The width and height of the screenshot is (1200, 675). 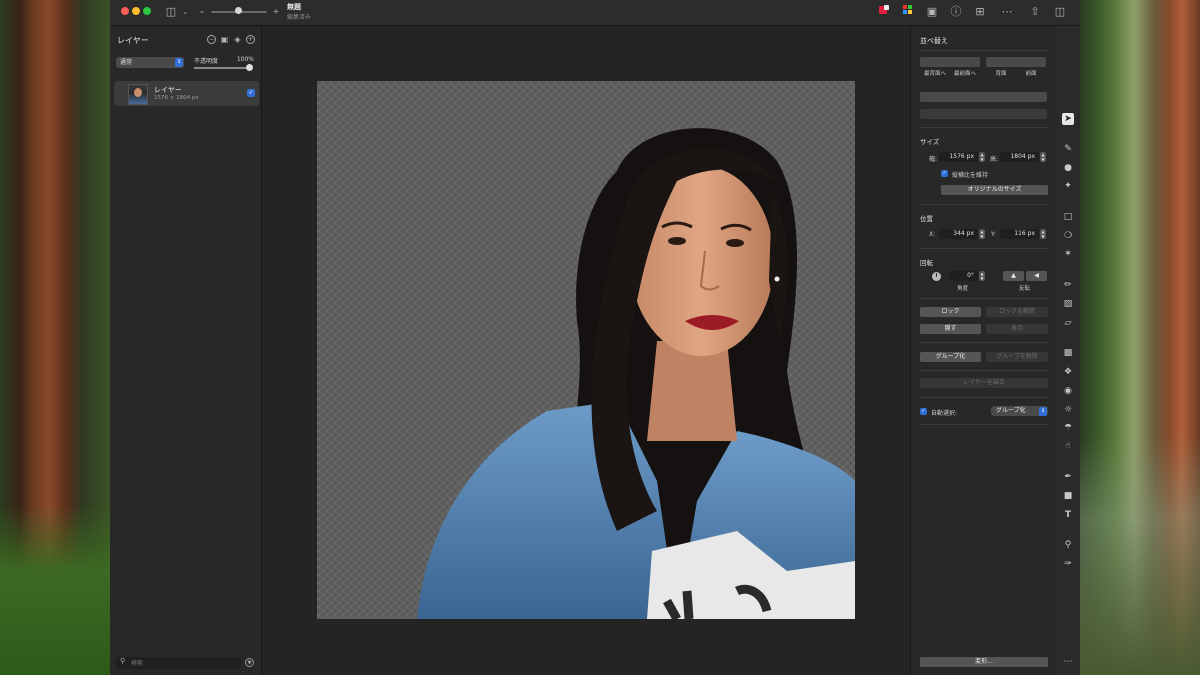 What do you see at coordinates (950, 312) in the screenshot?
I see `lock-button: ロック` at bounding box center [950, 312].